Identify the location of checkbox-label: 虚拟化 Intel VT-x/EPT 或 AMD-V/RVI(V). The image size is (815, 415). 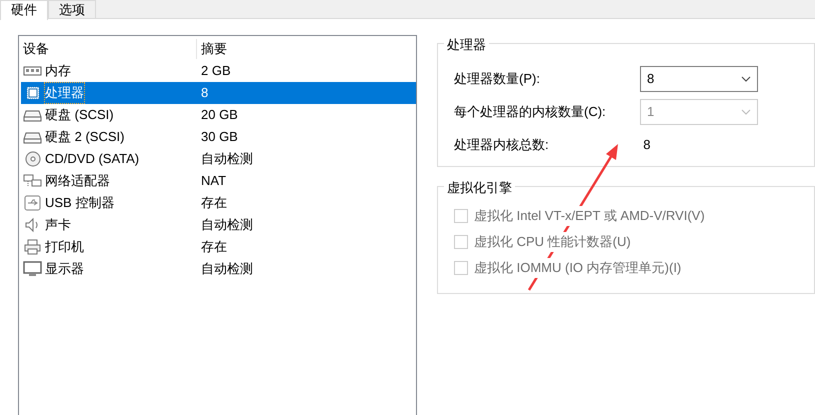
(589, 216).